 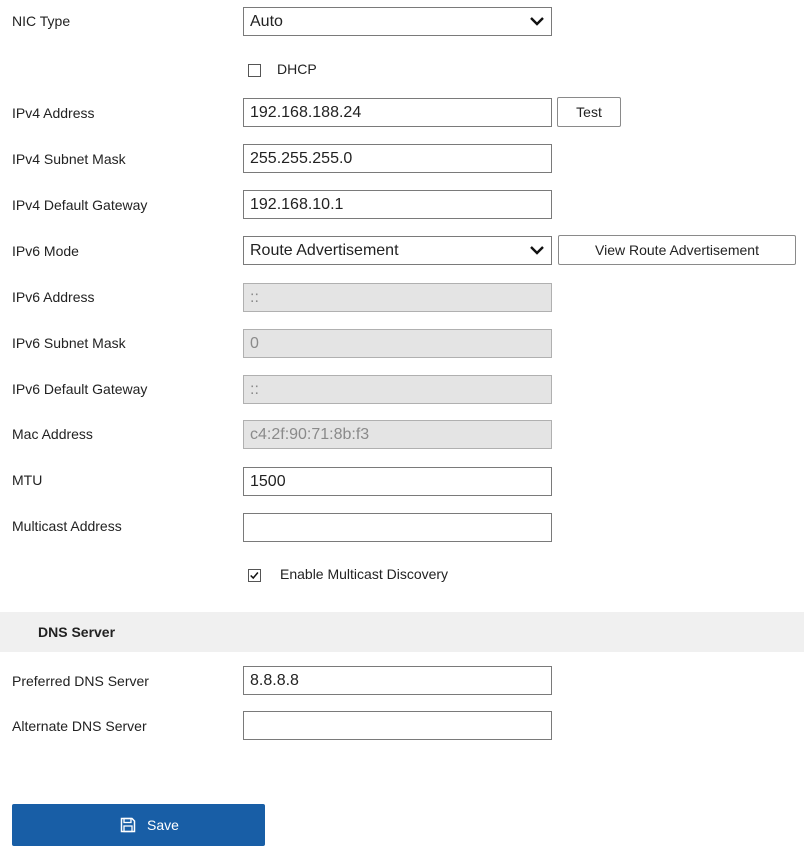 I want to click on preferred-dns-label: Preferred DNS Server, so click(x=80, y=681).